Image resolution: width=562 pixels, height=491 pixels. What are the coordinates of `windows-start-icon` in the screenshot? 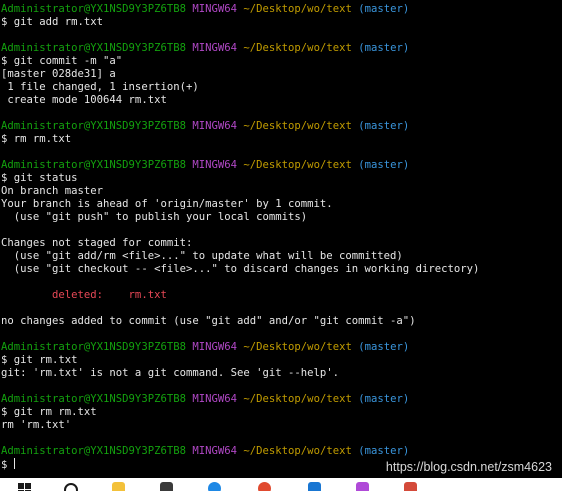 It's located at (25, 487).